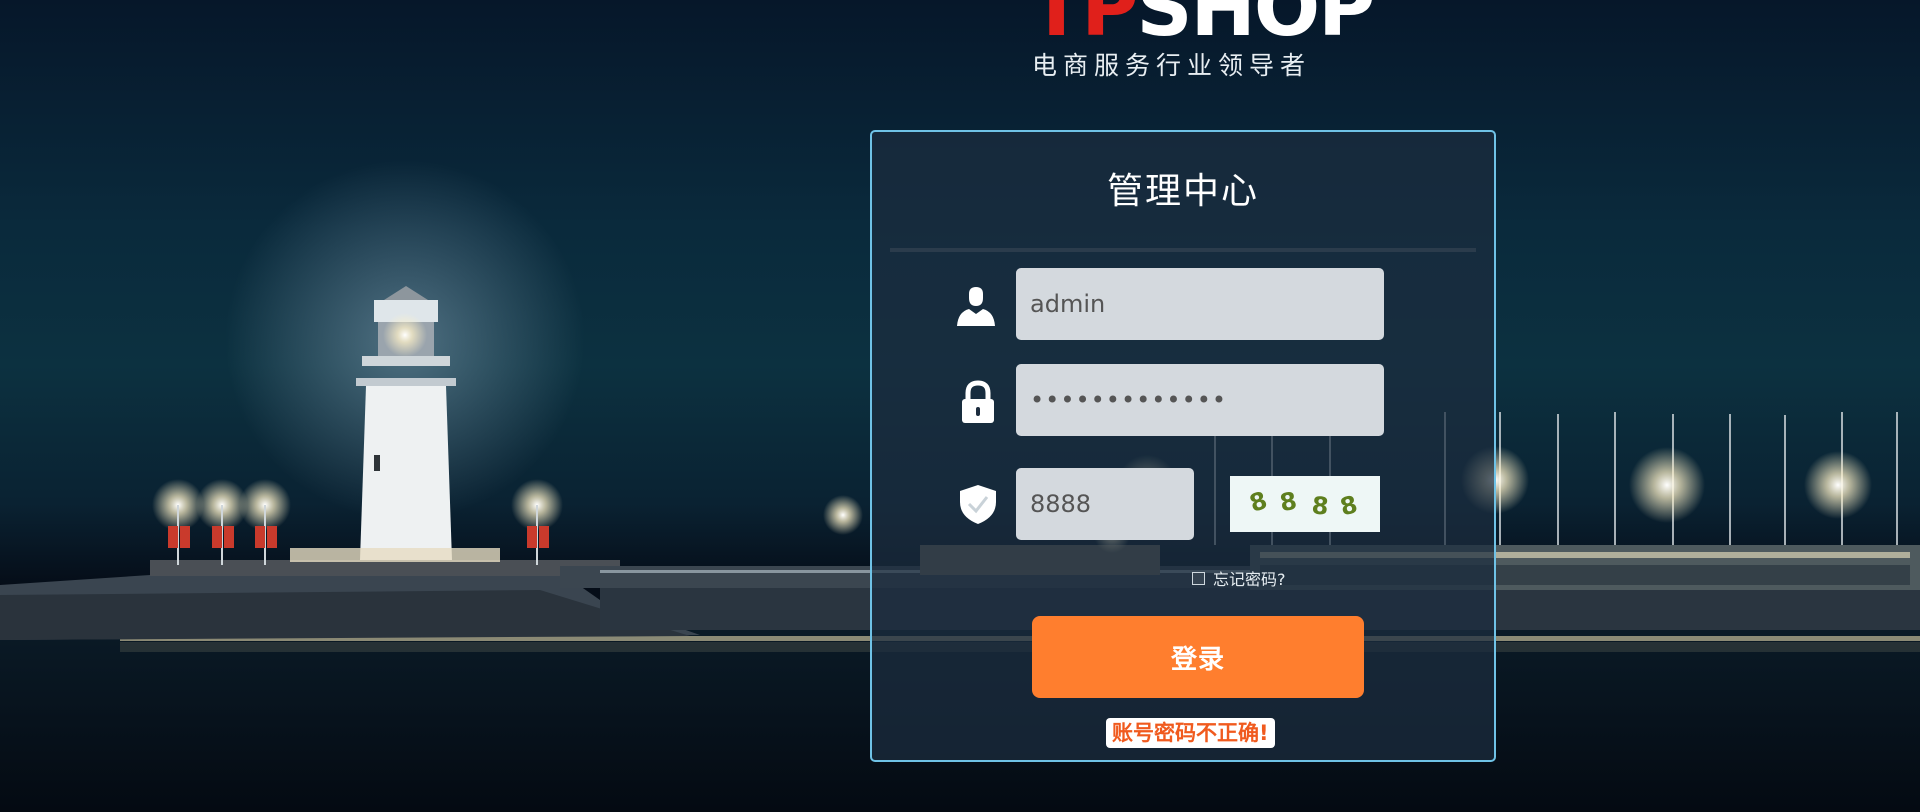  What do you see at coordinates (1348, 505) in the screenshot?
I see `captcha-digit-4: 8` at bounding box center [1348, 505].